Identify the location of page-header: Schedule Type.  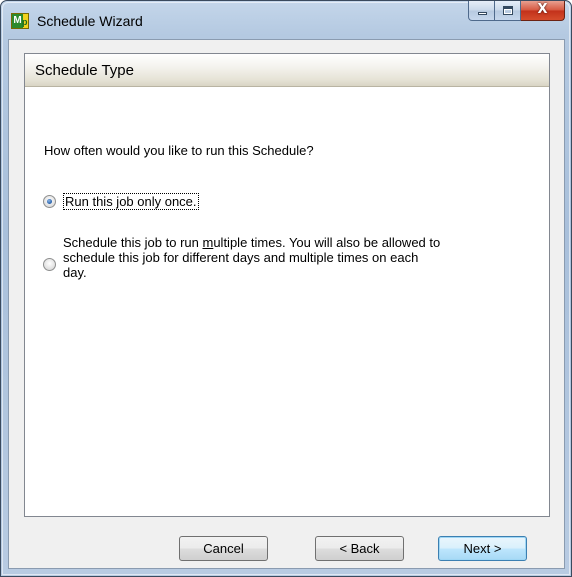
(287, 70).